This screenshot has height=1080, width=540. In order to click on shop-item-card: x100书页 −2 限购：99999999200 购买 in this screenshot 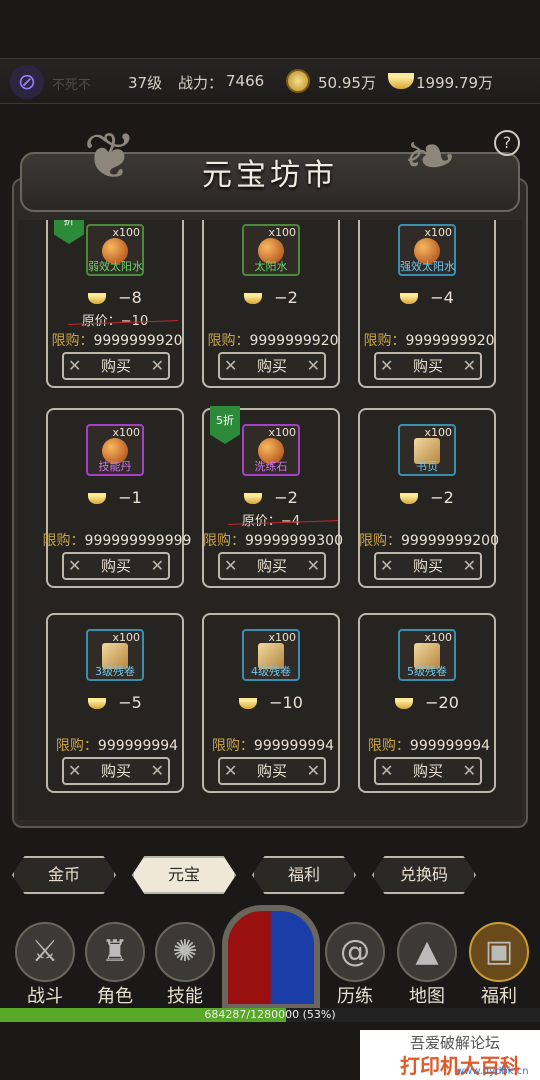, I will do `click(428, 498)`.